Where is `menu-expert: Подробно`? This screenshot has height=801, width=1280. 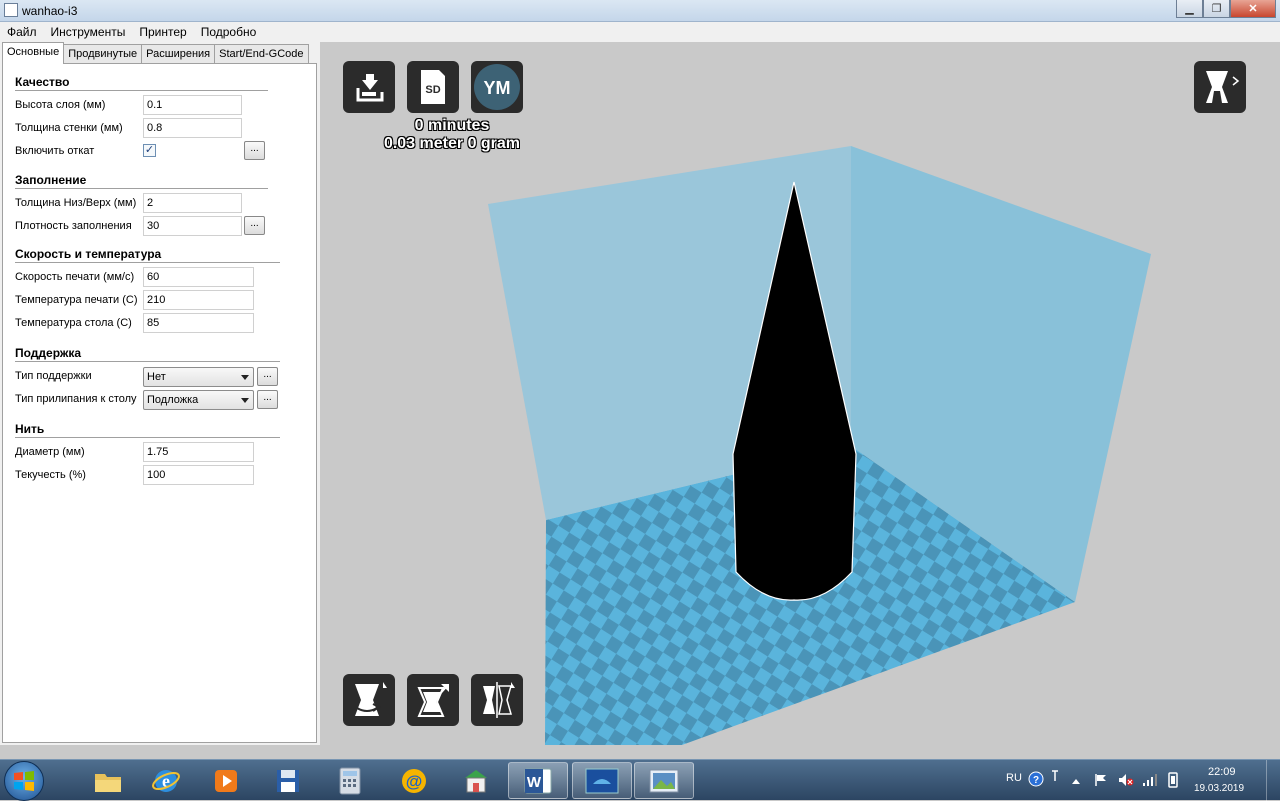
menu-expert: Подробно is located at coordinates (229, 32).